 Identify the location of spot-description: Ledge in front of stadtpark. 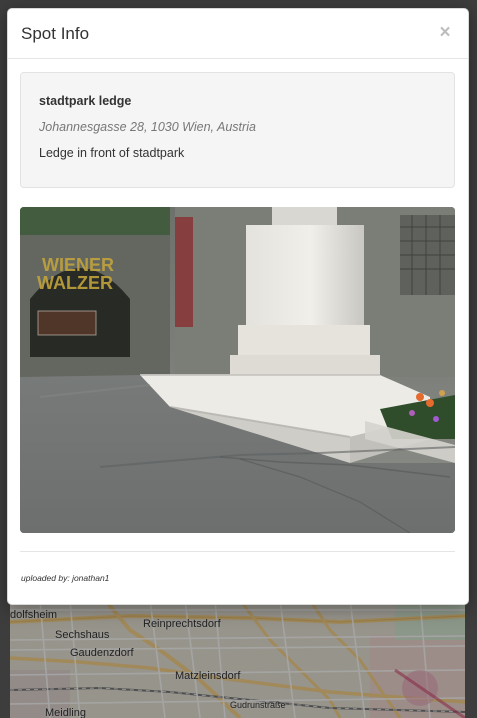
(112, 153).